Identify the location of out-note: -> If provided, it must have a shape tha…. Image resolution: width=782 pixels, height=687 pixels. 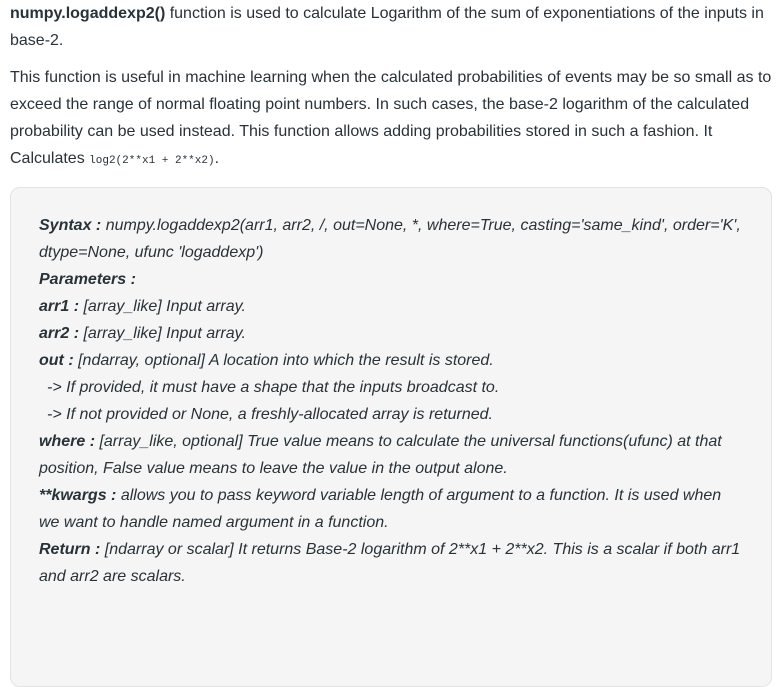
(273, 387).